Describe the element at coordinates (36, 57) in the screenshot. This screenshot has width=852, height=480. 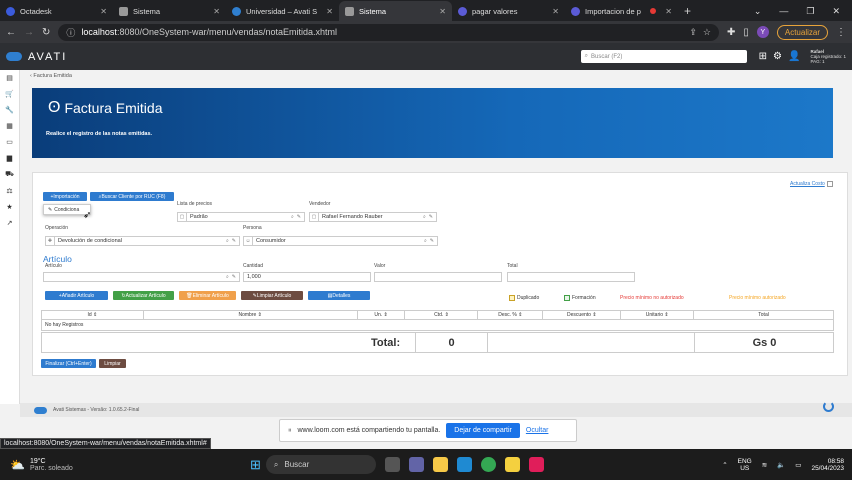
I see `app-logo: AVATI` at that location.